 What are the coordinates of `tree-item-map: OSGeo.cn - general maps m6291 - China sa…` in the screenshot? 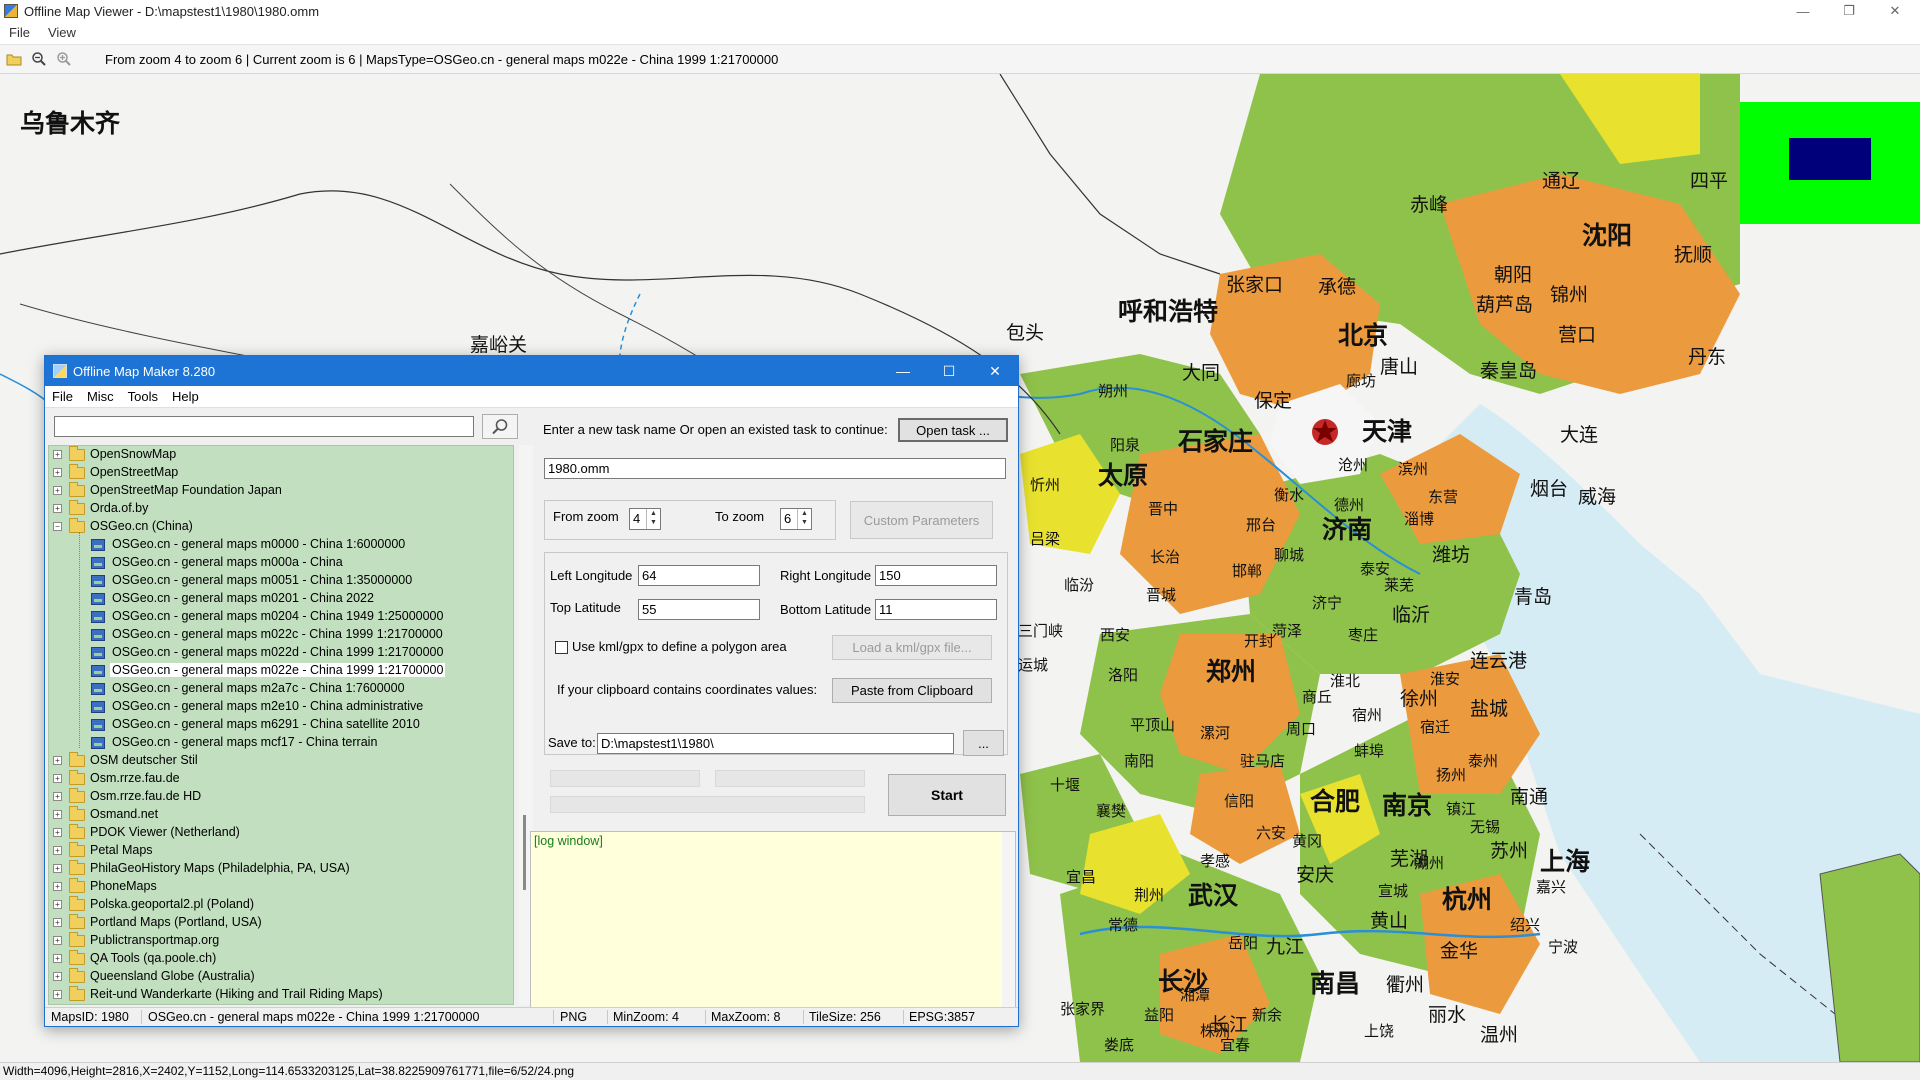 It's located at (281, 725).